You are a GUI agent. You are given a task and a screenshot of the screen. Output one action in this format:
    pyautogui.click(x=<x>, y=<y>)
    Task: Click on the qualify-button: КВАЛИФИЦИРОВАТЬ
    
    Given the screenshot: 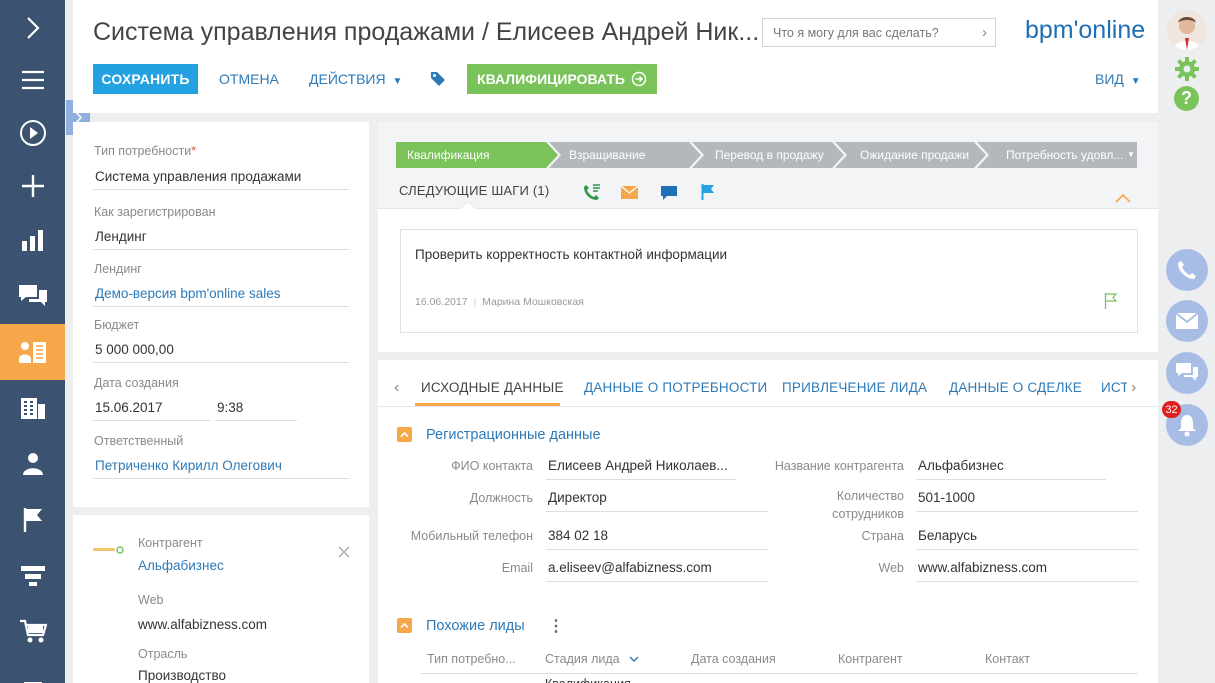 What is the action you would take?
    pyautogui.click(x=562, y=79)
    